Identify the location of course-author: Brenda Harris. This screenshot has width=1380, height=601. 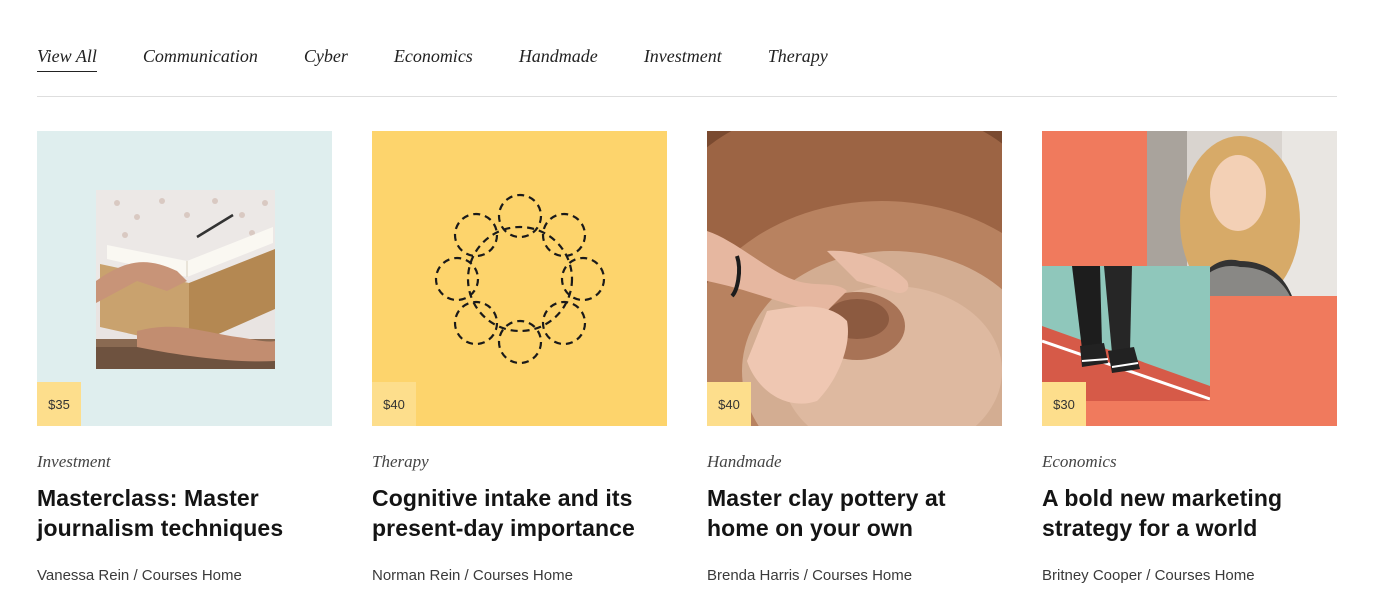
(753, 575).